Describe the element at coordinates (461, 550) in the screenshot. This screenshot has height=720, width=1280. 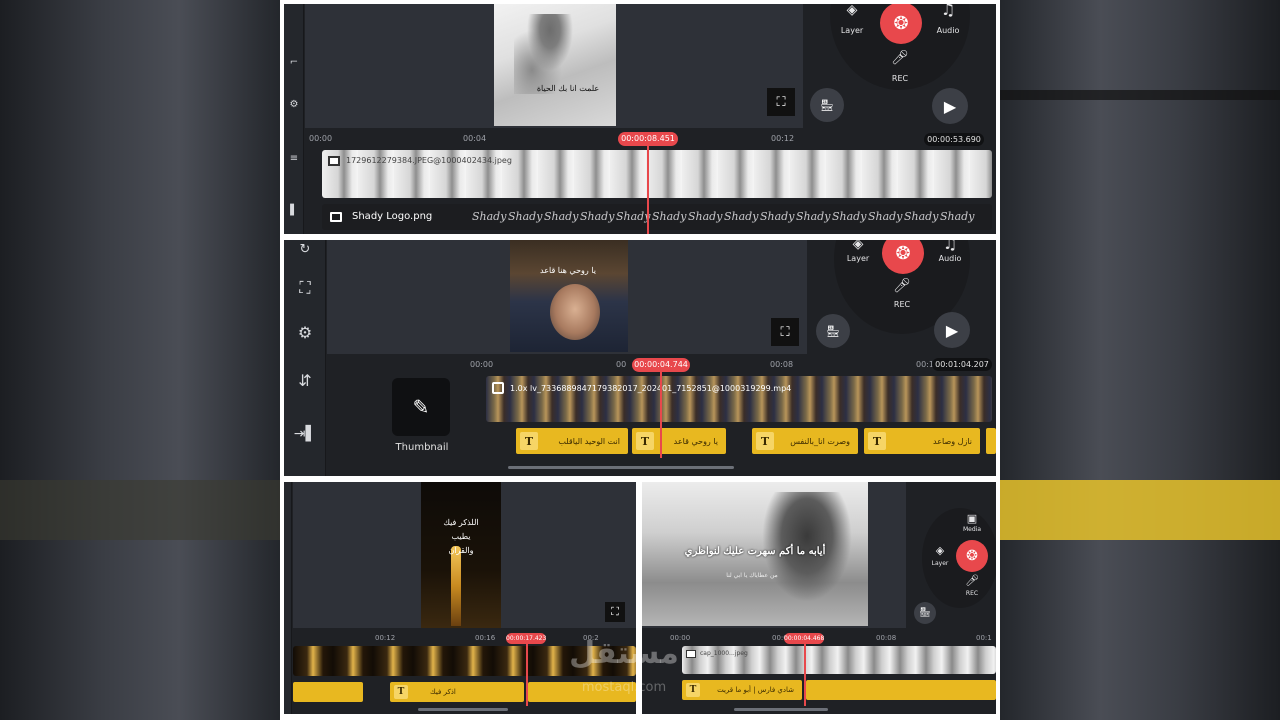
I see `preview-caption-3: والقران` at that location.